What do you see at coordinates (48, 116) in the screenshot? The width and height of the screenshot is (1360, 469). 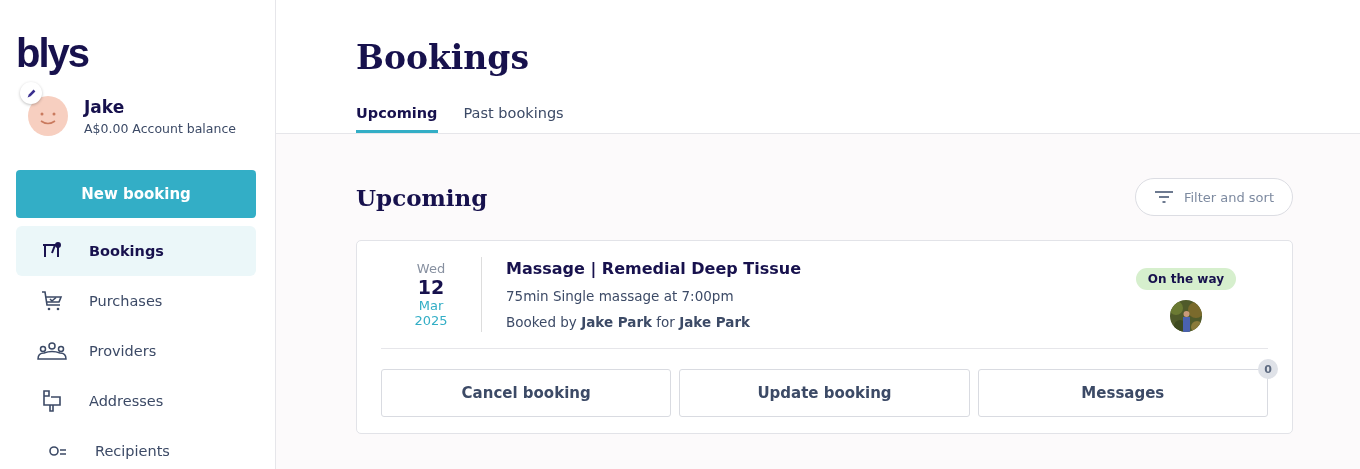 I see `avatar-icon` at bounding box center [48, 116].